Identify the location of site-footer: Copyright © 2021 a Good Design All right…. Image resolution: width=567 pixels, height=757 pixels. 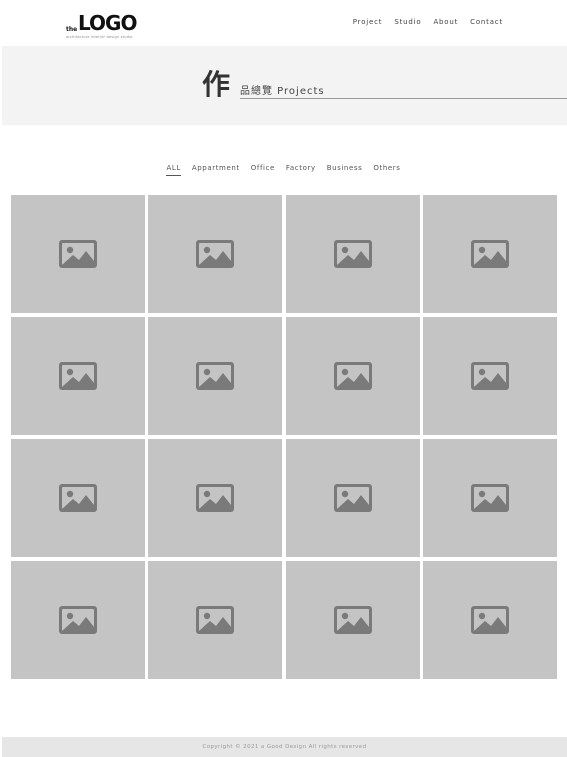
(284, 747).